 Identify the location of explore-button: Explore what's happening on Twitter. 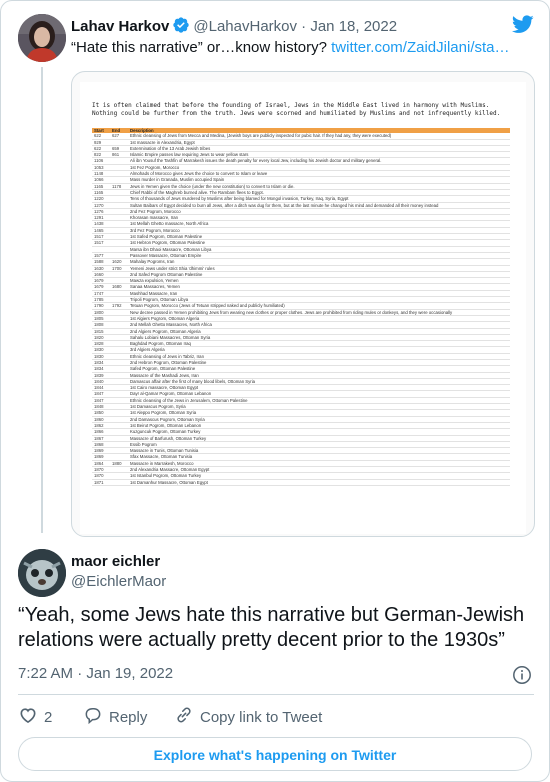
(275, 754).